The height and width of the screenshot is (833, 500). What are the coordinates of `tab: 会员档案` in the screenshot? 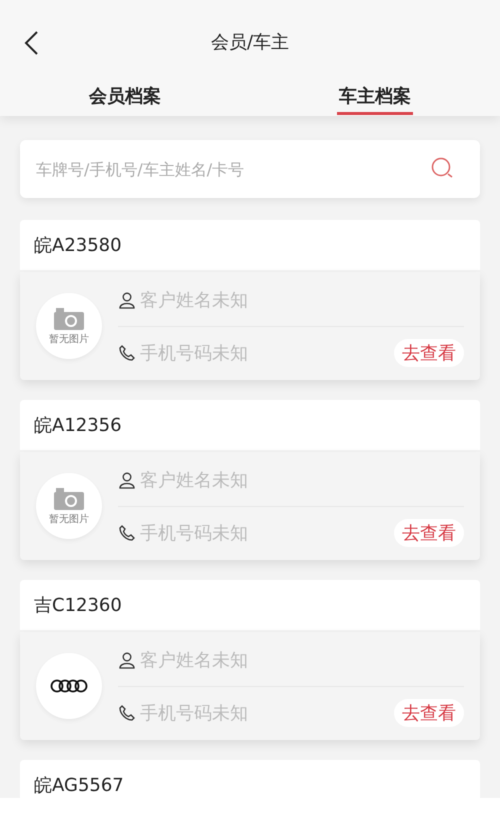 It's located at (125, 99).